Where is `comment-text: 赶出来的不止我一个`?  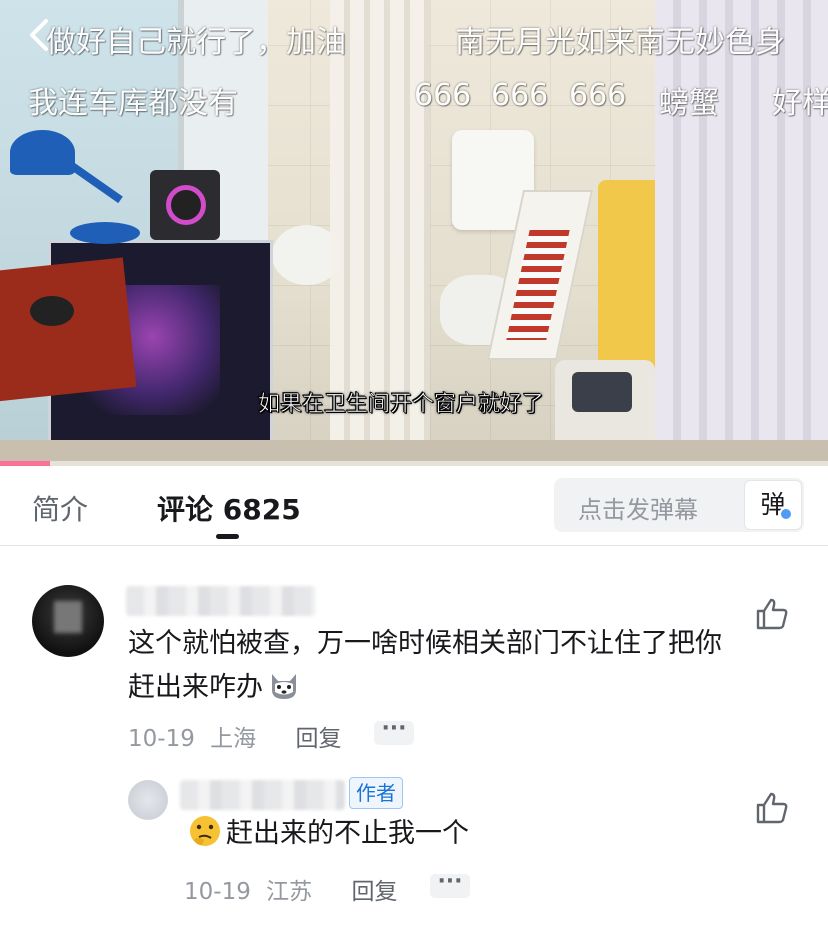 comment-text: 赶出来的不止我一个 is located at coordinates (448, 834).